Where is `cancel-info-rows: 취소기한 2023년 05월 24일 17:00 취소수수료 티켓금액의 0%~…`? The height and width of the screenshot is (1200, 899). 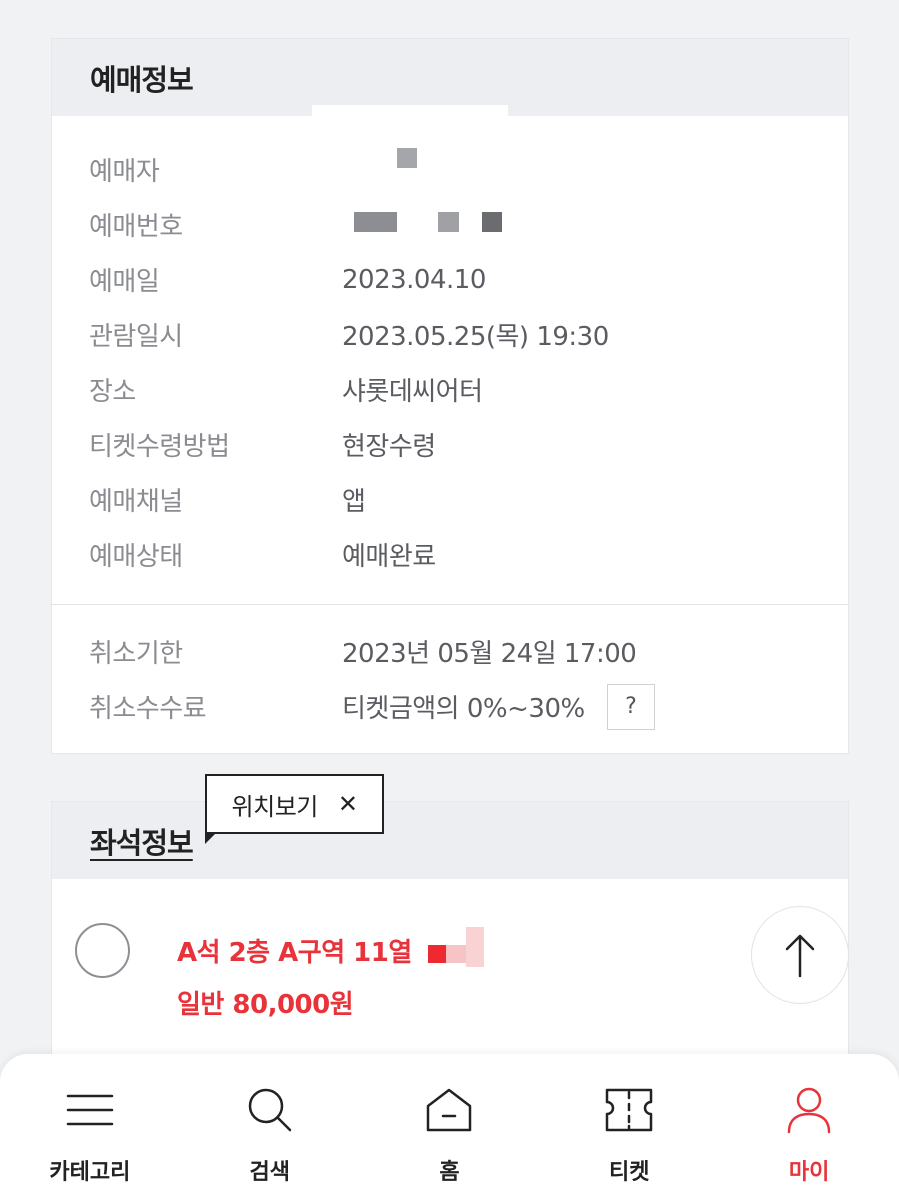 cancel-info-rows: 취소기한 2023년 05월 24일 17:00 취소수수료 티켓금액의 0%~… is located at coordinates (450, 669).